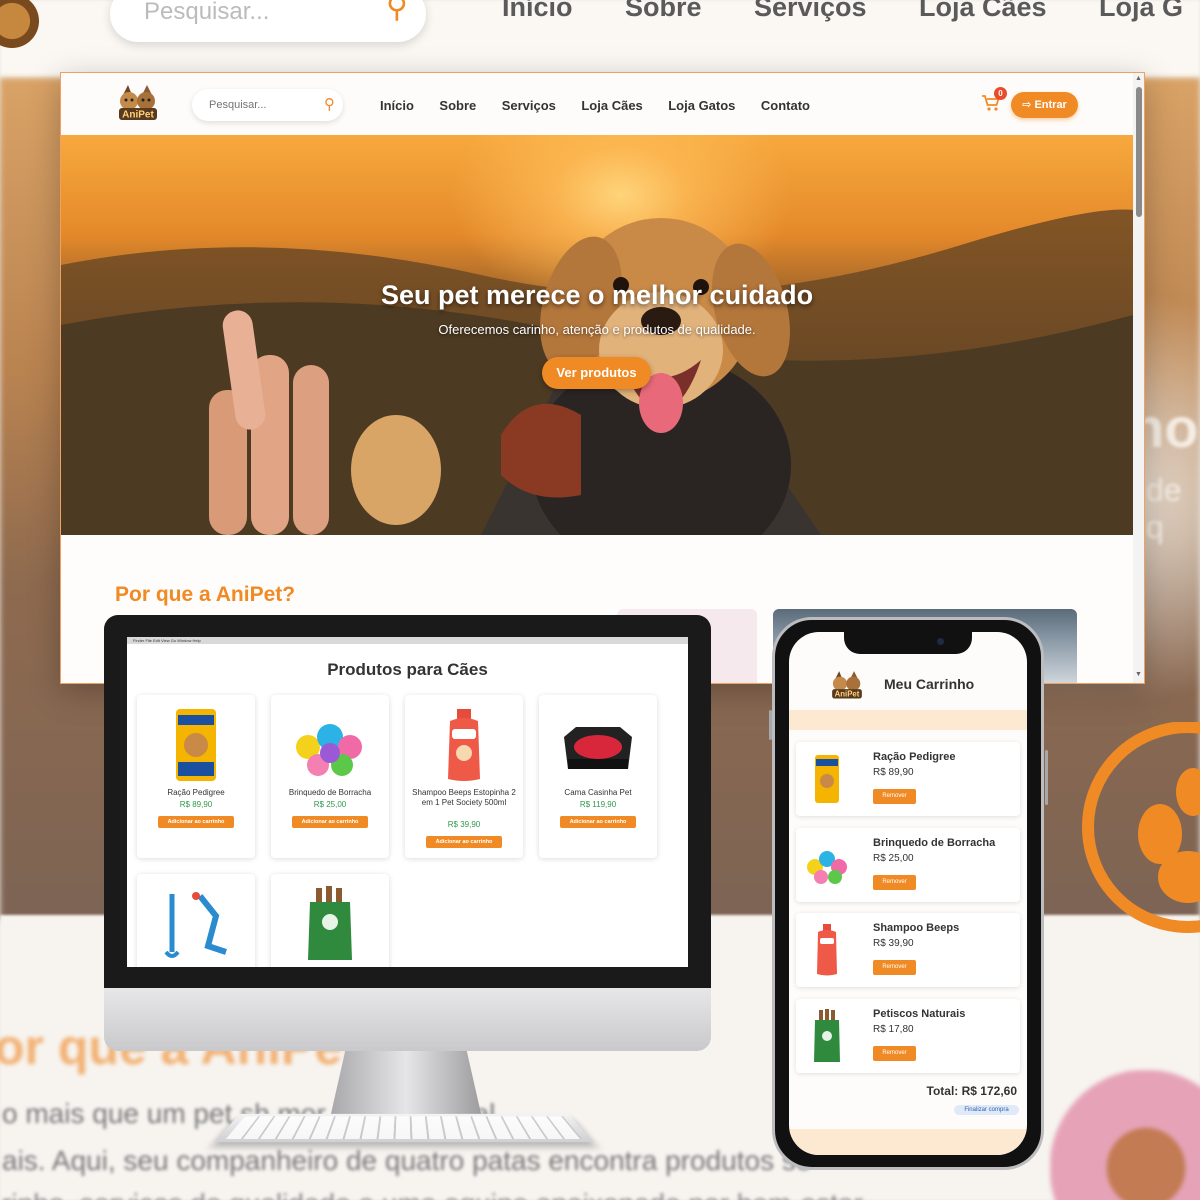 This screenshot has height=1200, width=1200. I want to click on scroll-up-arrow-icon: ▲, so click(1138, 78).